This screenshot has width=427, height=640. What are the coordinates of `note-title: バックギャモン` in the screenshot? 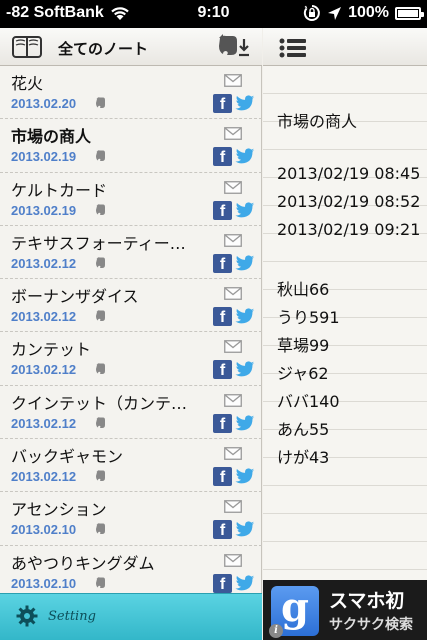 It's located at (67, 457).